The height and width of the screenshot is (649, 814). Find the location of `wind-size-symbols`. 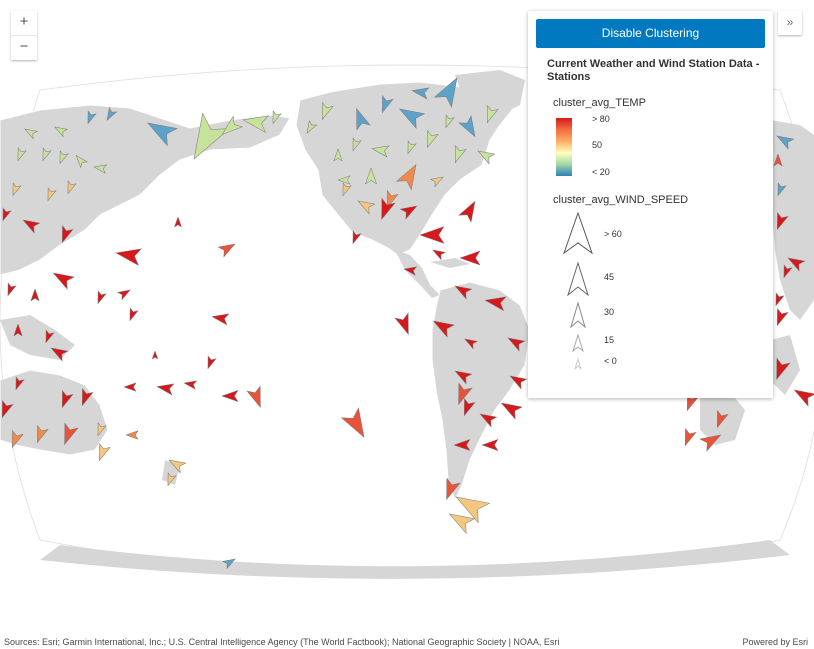

wind-size-symbols is located at coordinates (578, 290).